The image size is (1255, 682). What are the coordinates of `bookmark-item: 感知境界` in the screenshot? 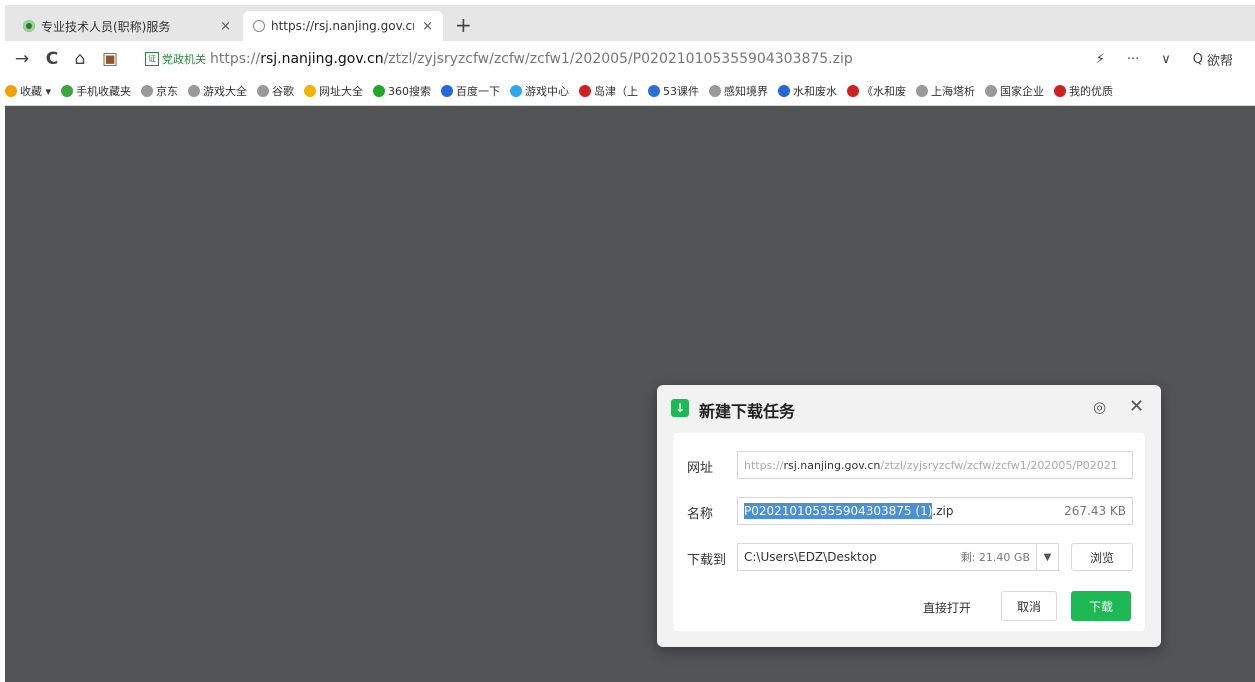 It's located at (738, 91).